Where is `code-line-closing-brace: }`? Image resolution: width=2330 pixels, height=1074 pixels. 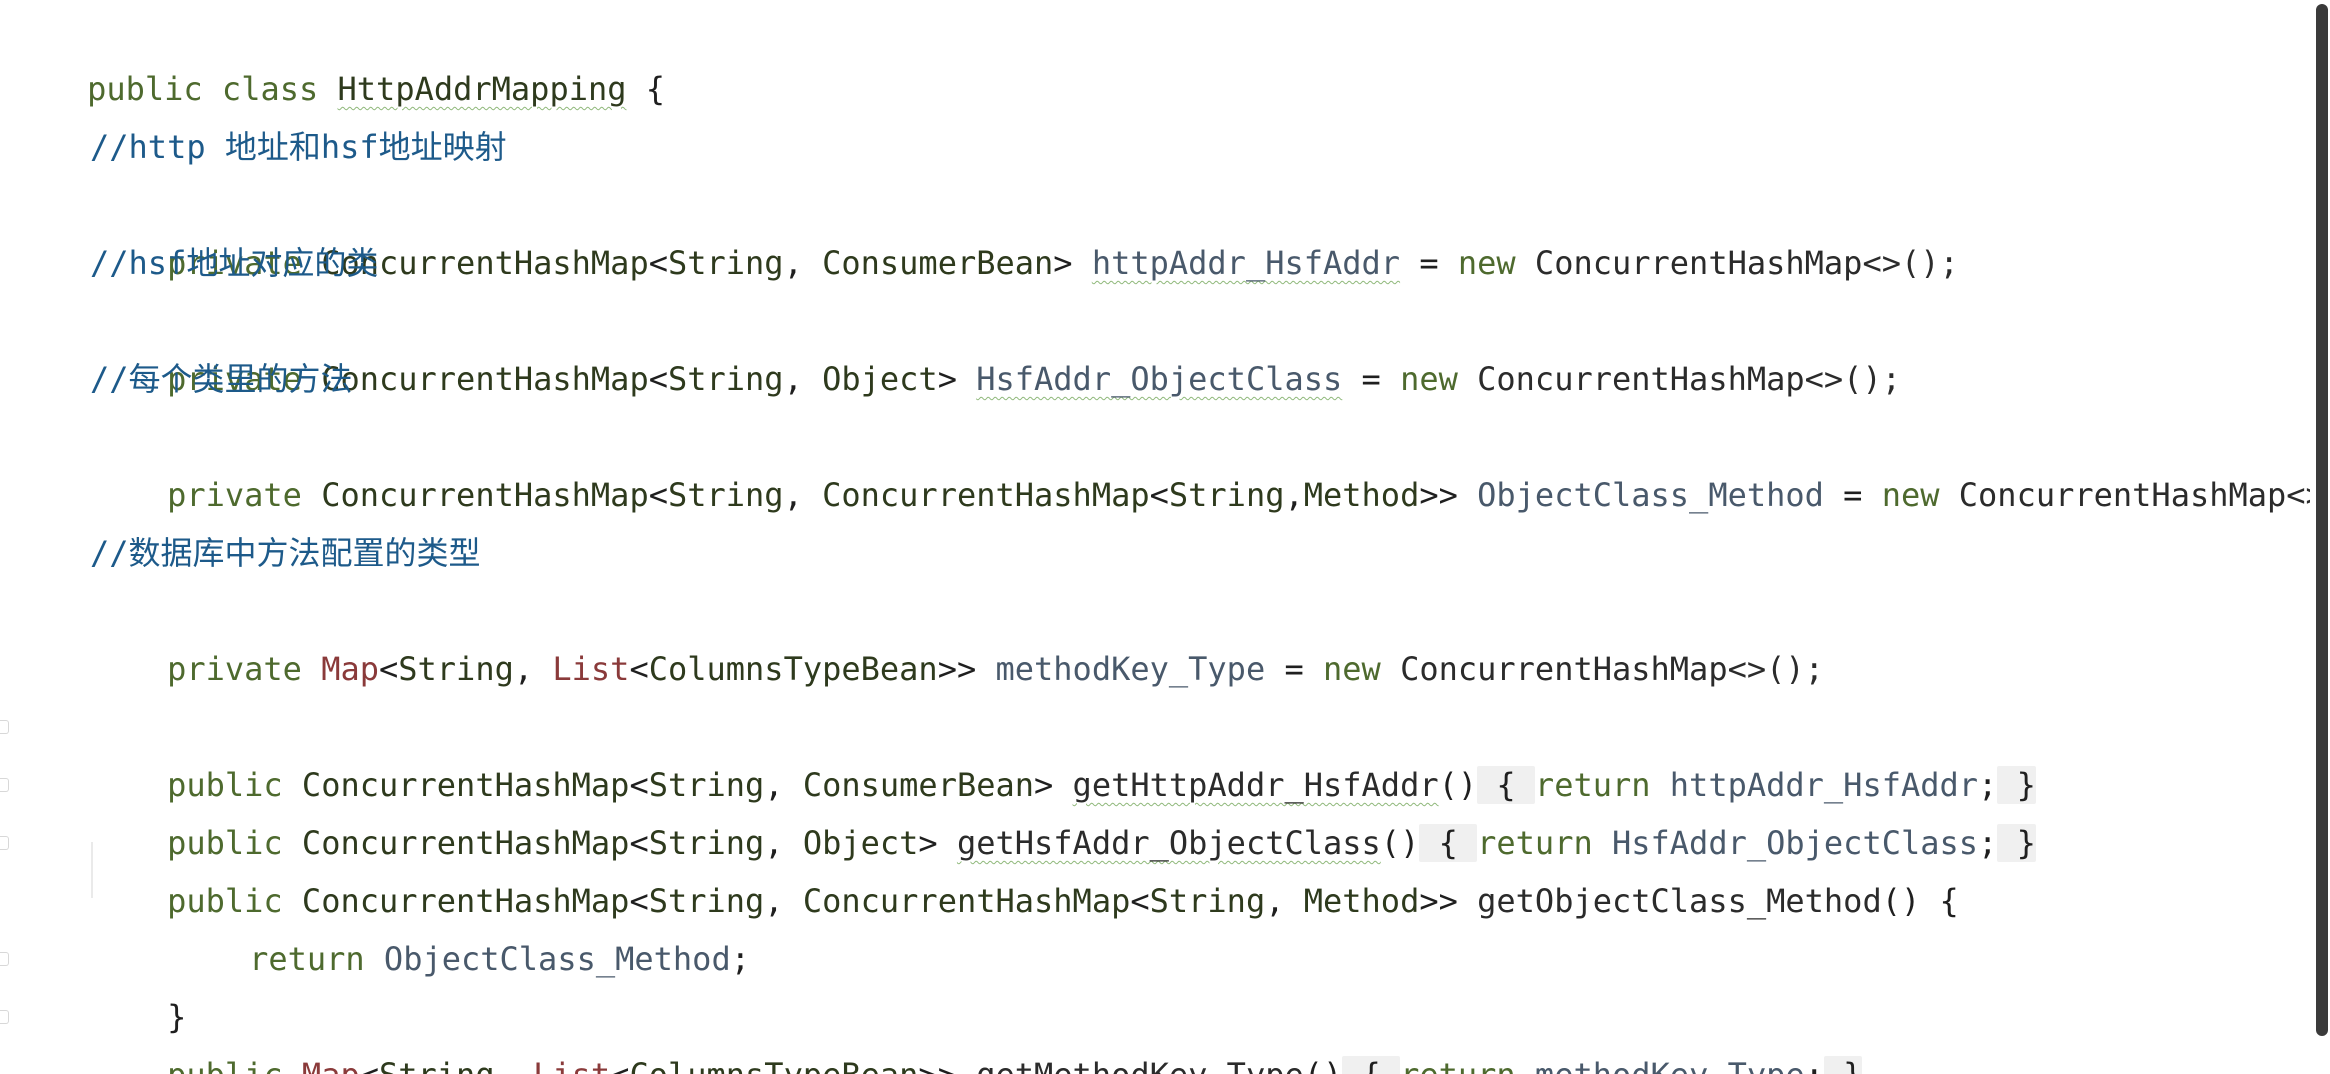
code-line-closing-brace: } is located at coordinates (138, 983).